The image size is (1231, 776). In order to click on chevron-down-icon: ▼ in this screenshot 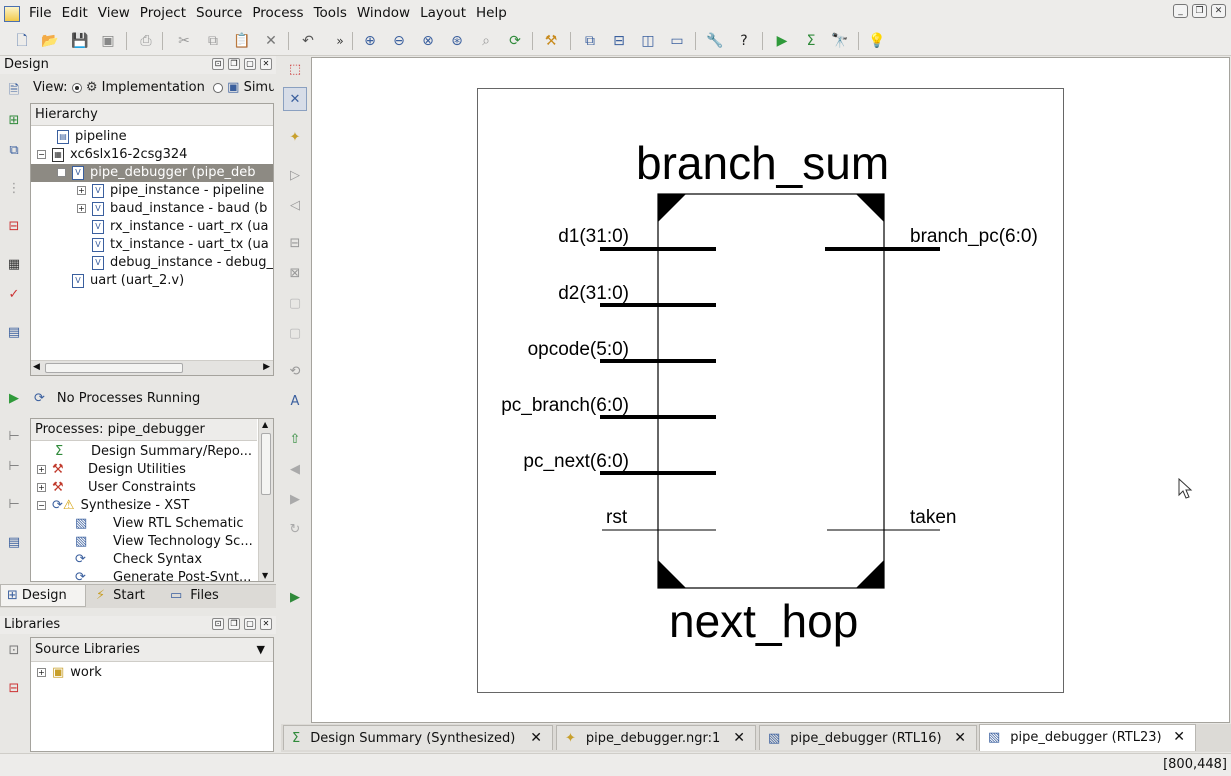, I will do `click(261, 650)`.